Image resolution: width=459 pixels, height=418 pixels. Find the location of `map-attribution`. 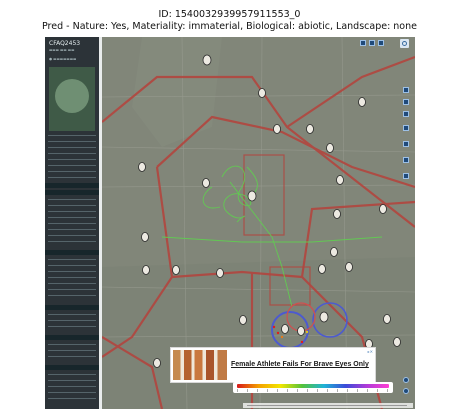

map-attribution is located at coordinates (328, 405).